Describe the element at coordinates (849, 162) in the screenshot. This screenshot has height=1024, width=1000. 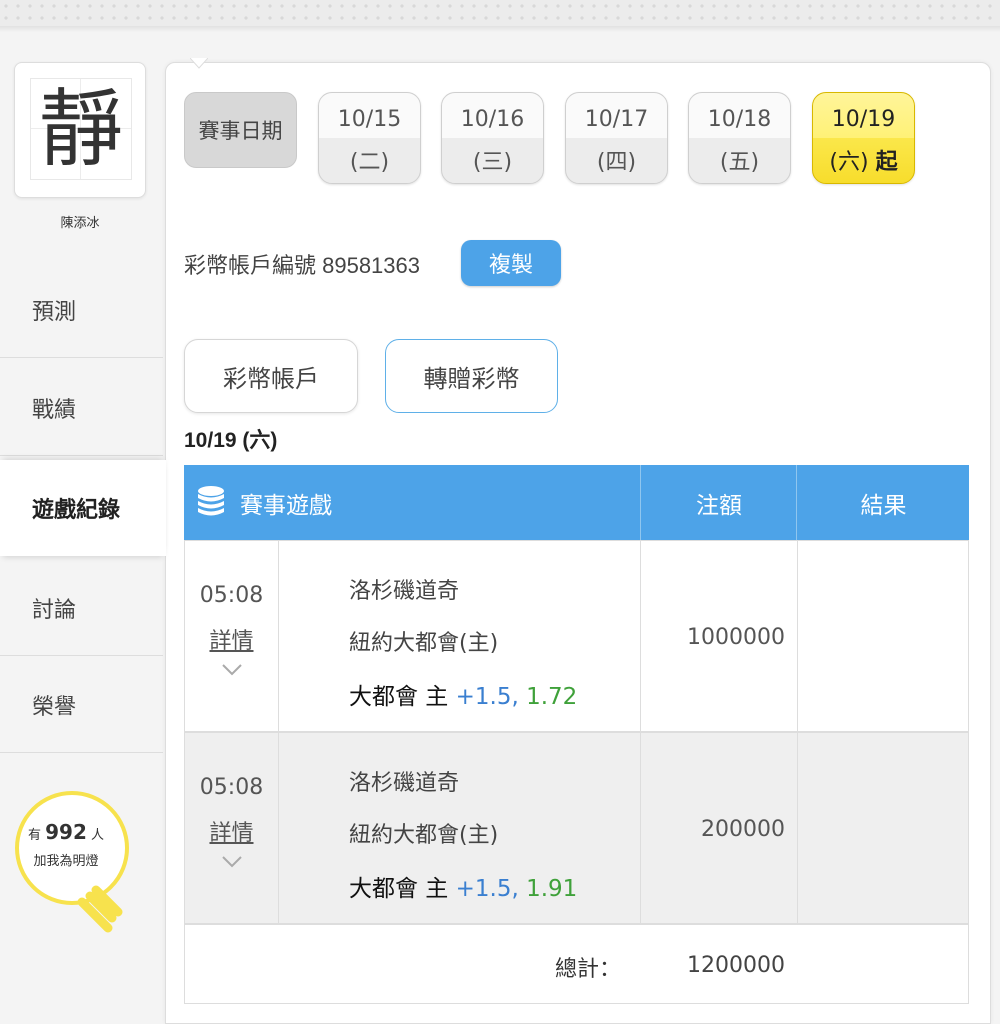
I see `date-weekday: (六)` at that location.